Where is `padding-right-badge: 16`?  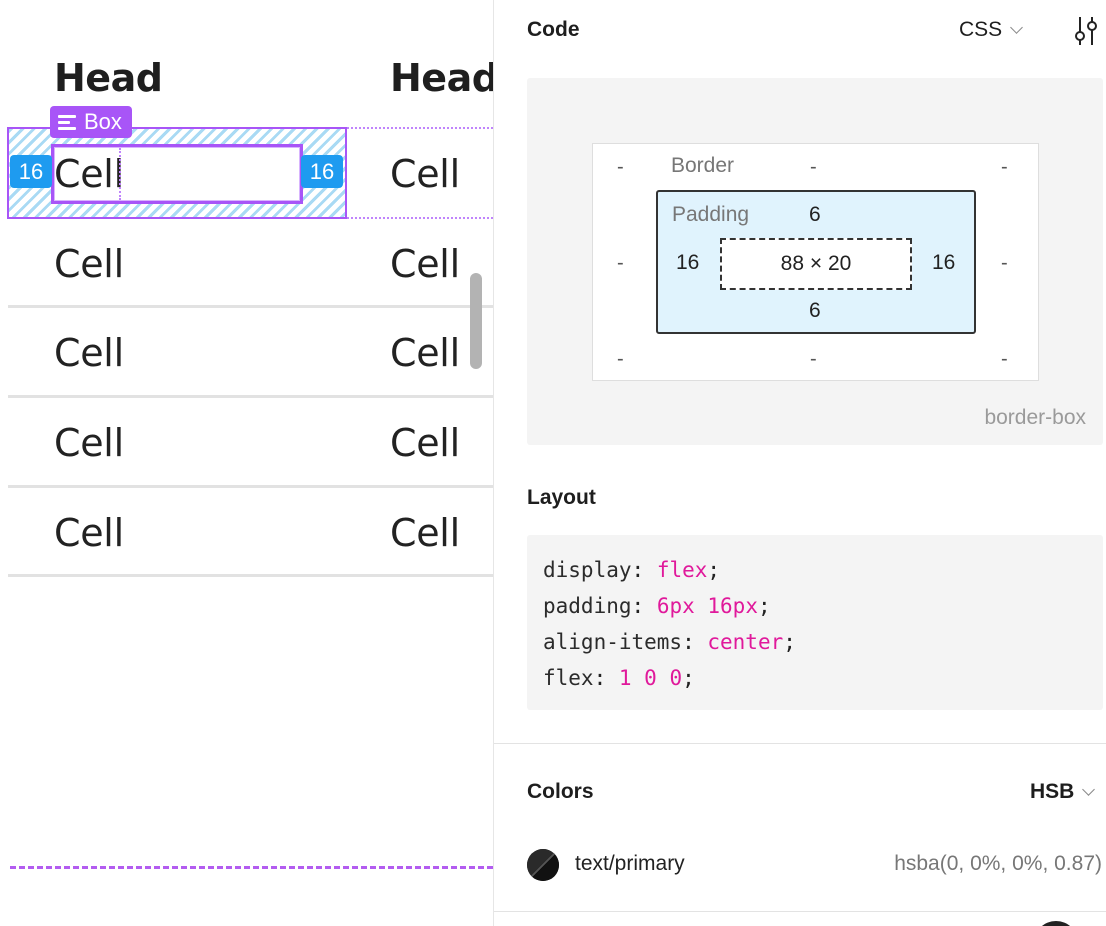
padding-right-badge: 16 is located at coordinates (322, 171).